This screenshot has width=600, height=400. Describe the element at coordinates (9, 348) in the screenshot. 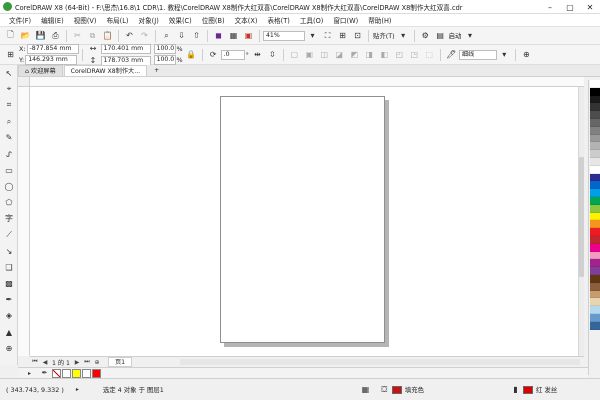

I see `add-tool-icon: ⊕` at that location.